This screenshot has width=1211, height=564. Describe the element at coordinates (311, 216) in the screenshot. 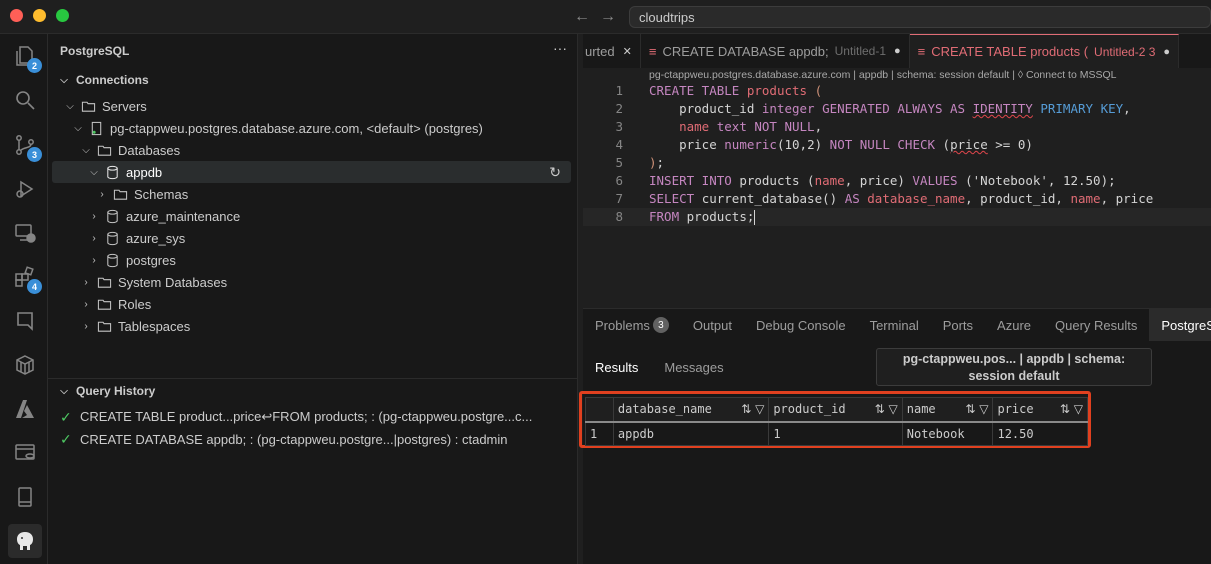

I see `tree-item-azure-maintenance: › azure_maintenance` at that location.